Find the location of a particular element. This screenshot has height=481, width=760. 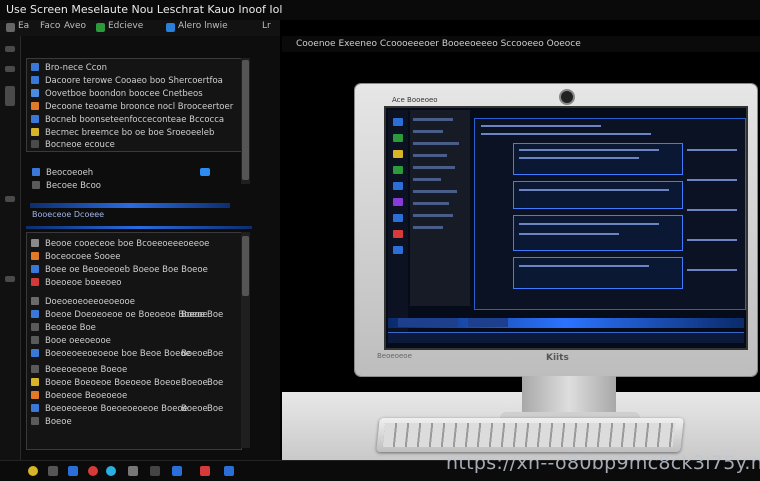

list-item-label: Boee oe Beoeoeoeb Boeoe Boe Boeoe is located at coordinates (126, 270).